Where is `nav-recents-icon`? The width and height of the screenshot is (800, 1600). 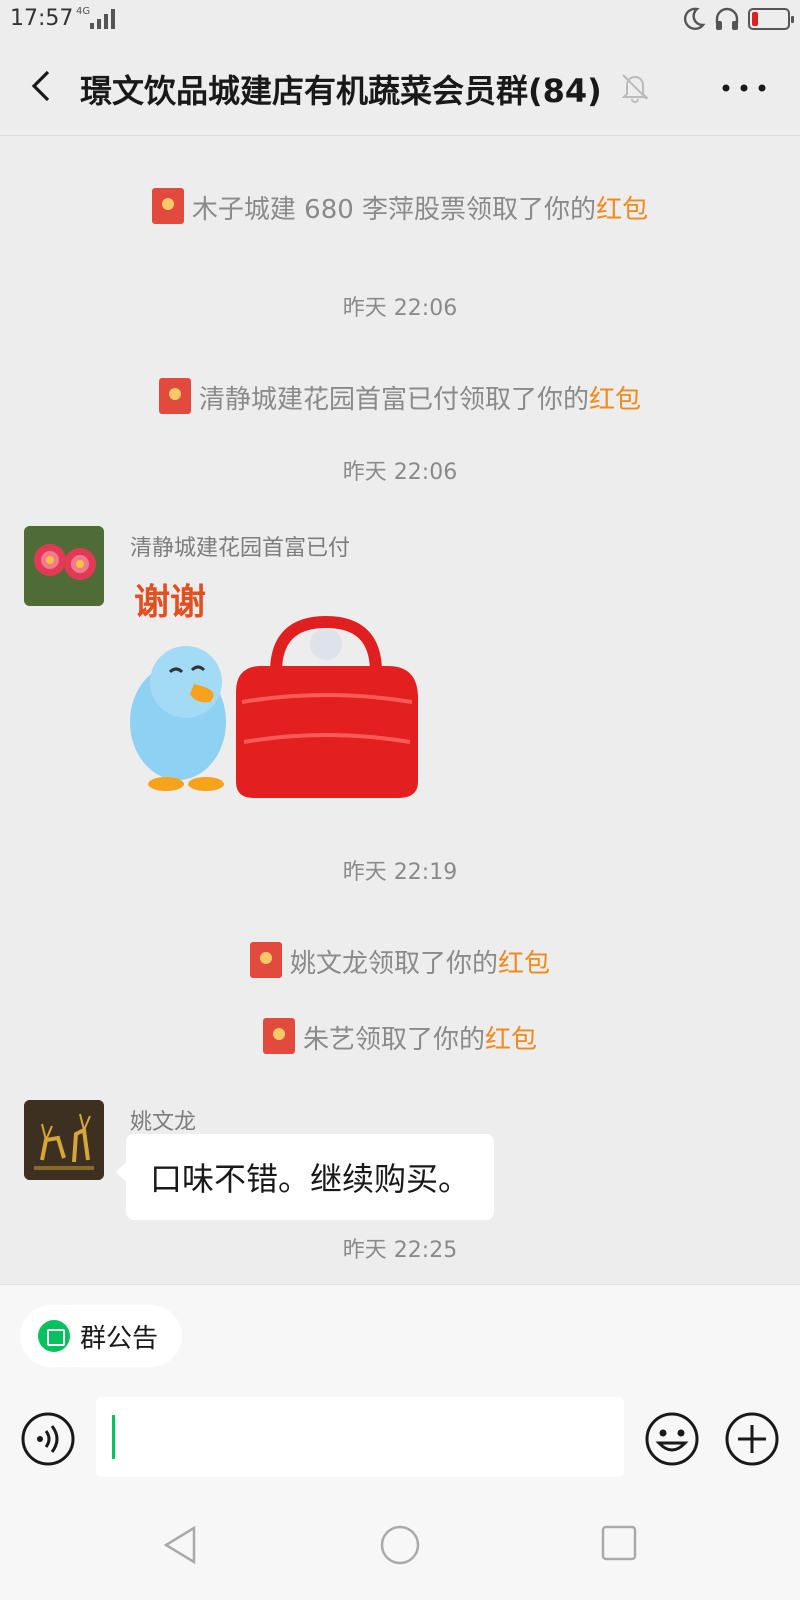 nav-recents-icon is located at coordinates (619, 1543).